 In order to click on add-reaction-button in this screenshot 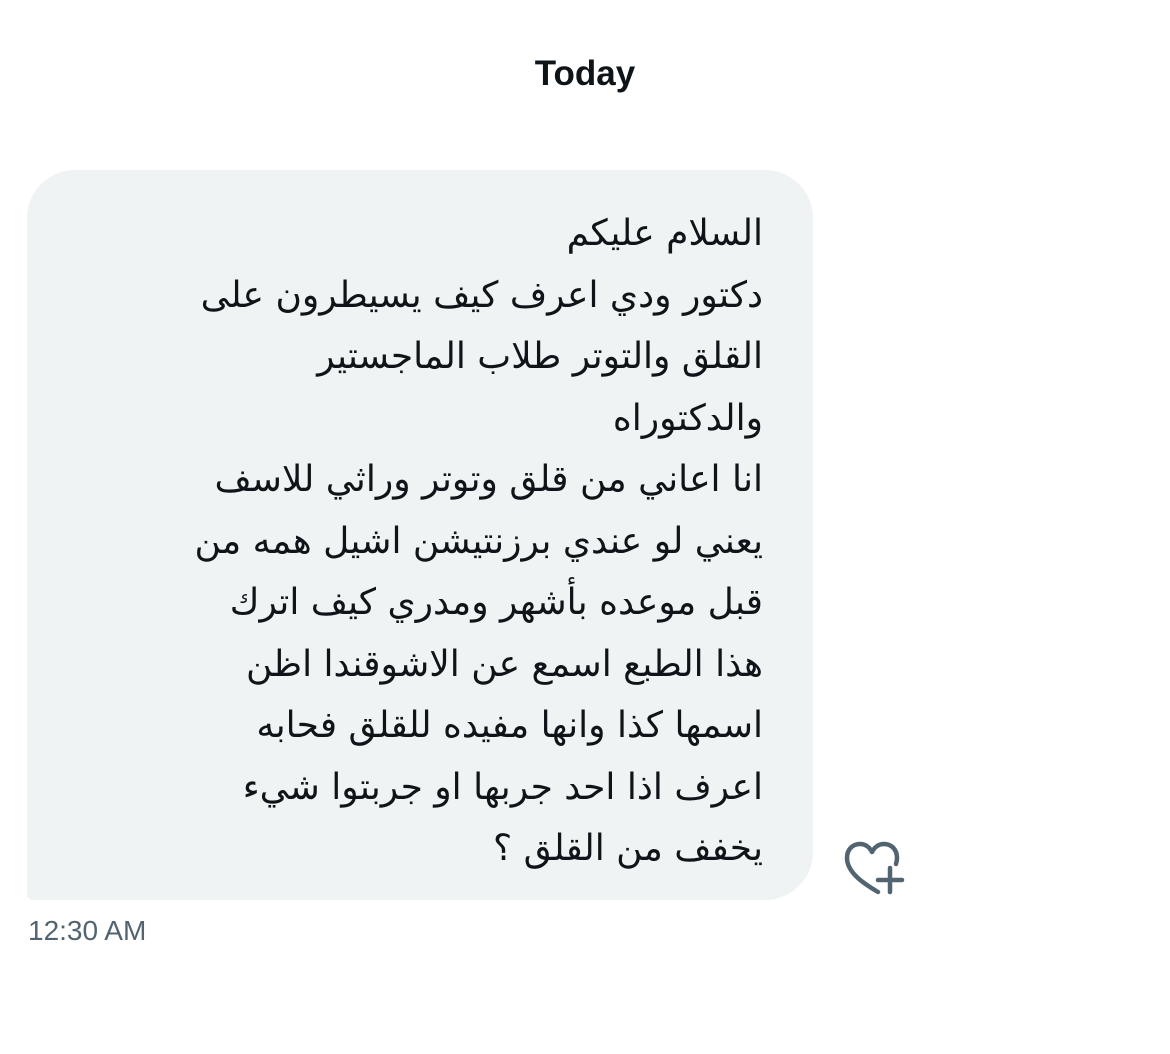, I will do `click(874, 869)`.